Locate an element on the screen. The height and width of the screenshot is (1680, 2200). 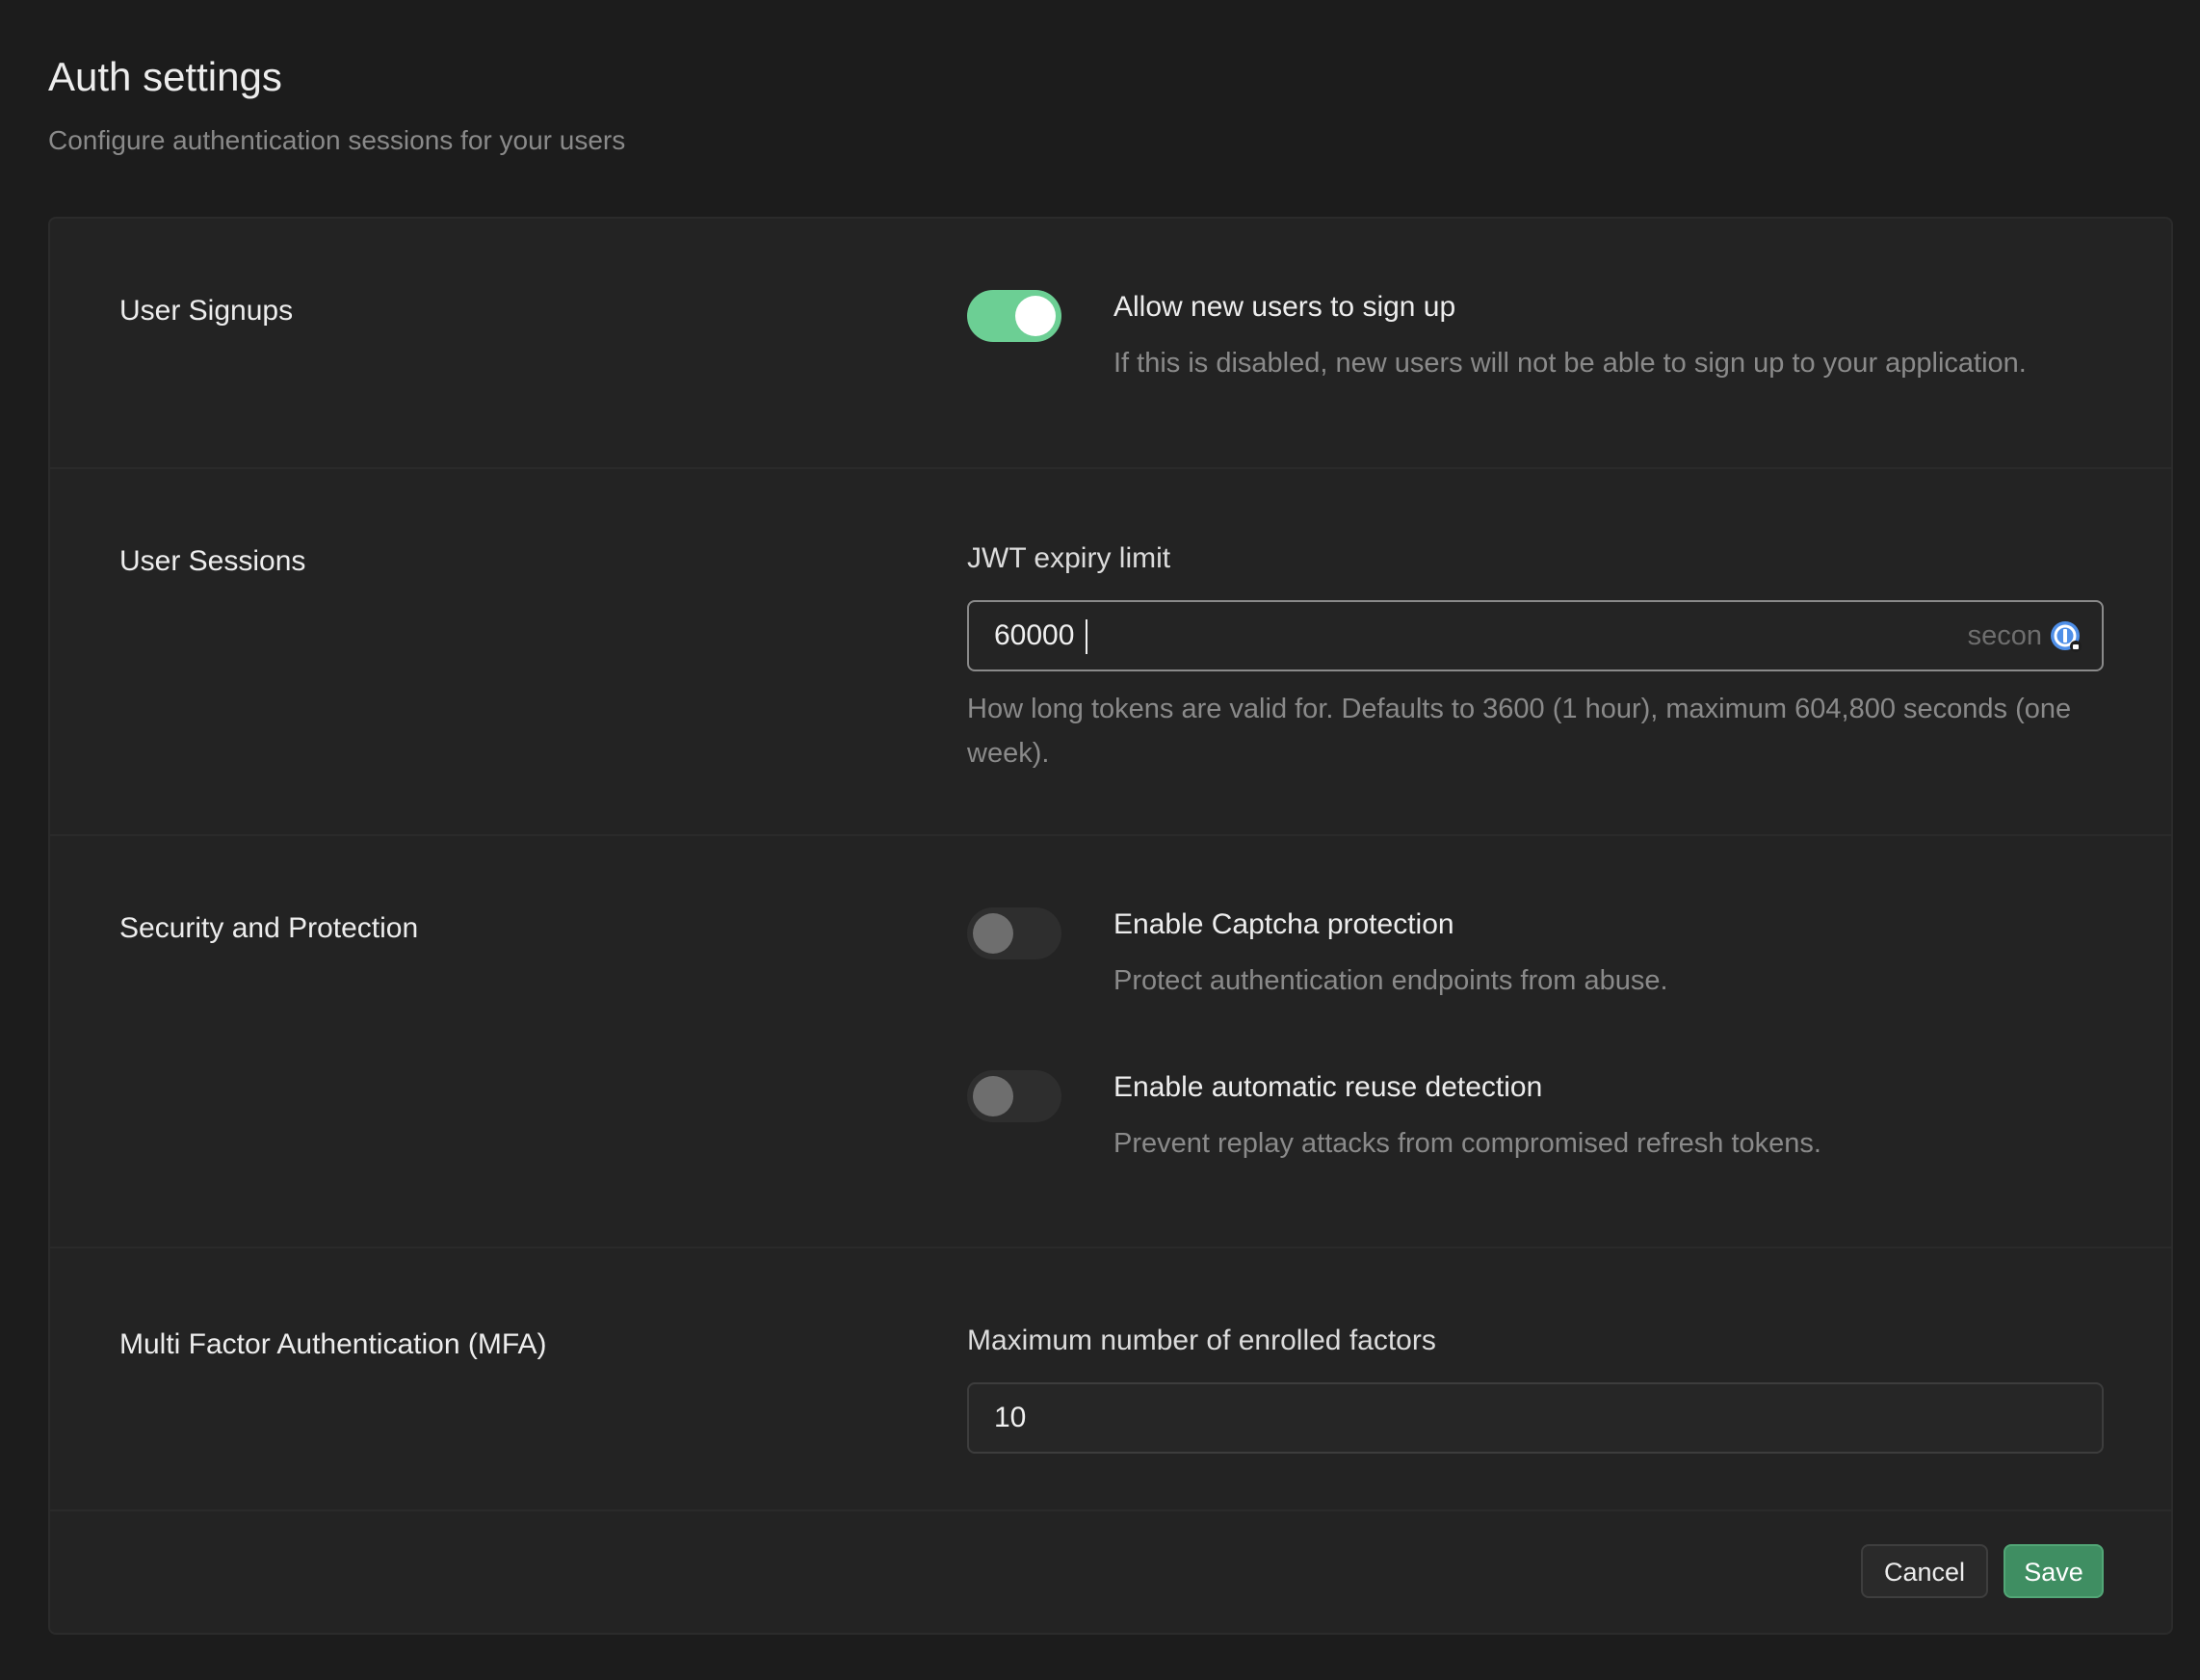
save-button: Save is located at coordinates (2054, 1571).